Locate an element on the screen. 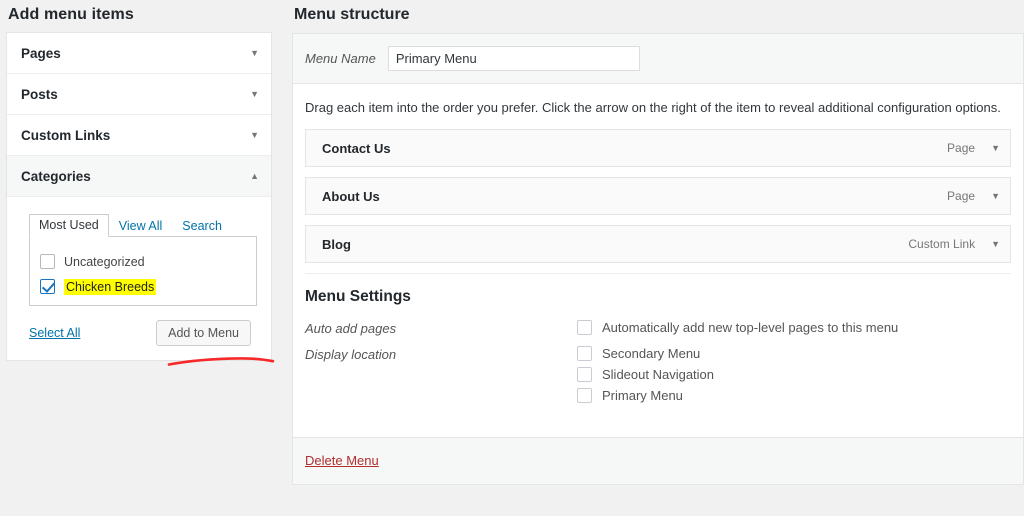 This screenshot has height=516, width=1024. accordion-label-categories: Categories is located at coordinates (56, 176).